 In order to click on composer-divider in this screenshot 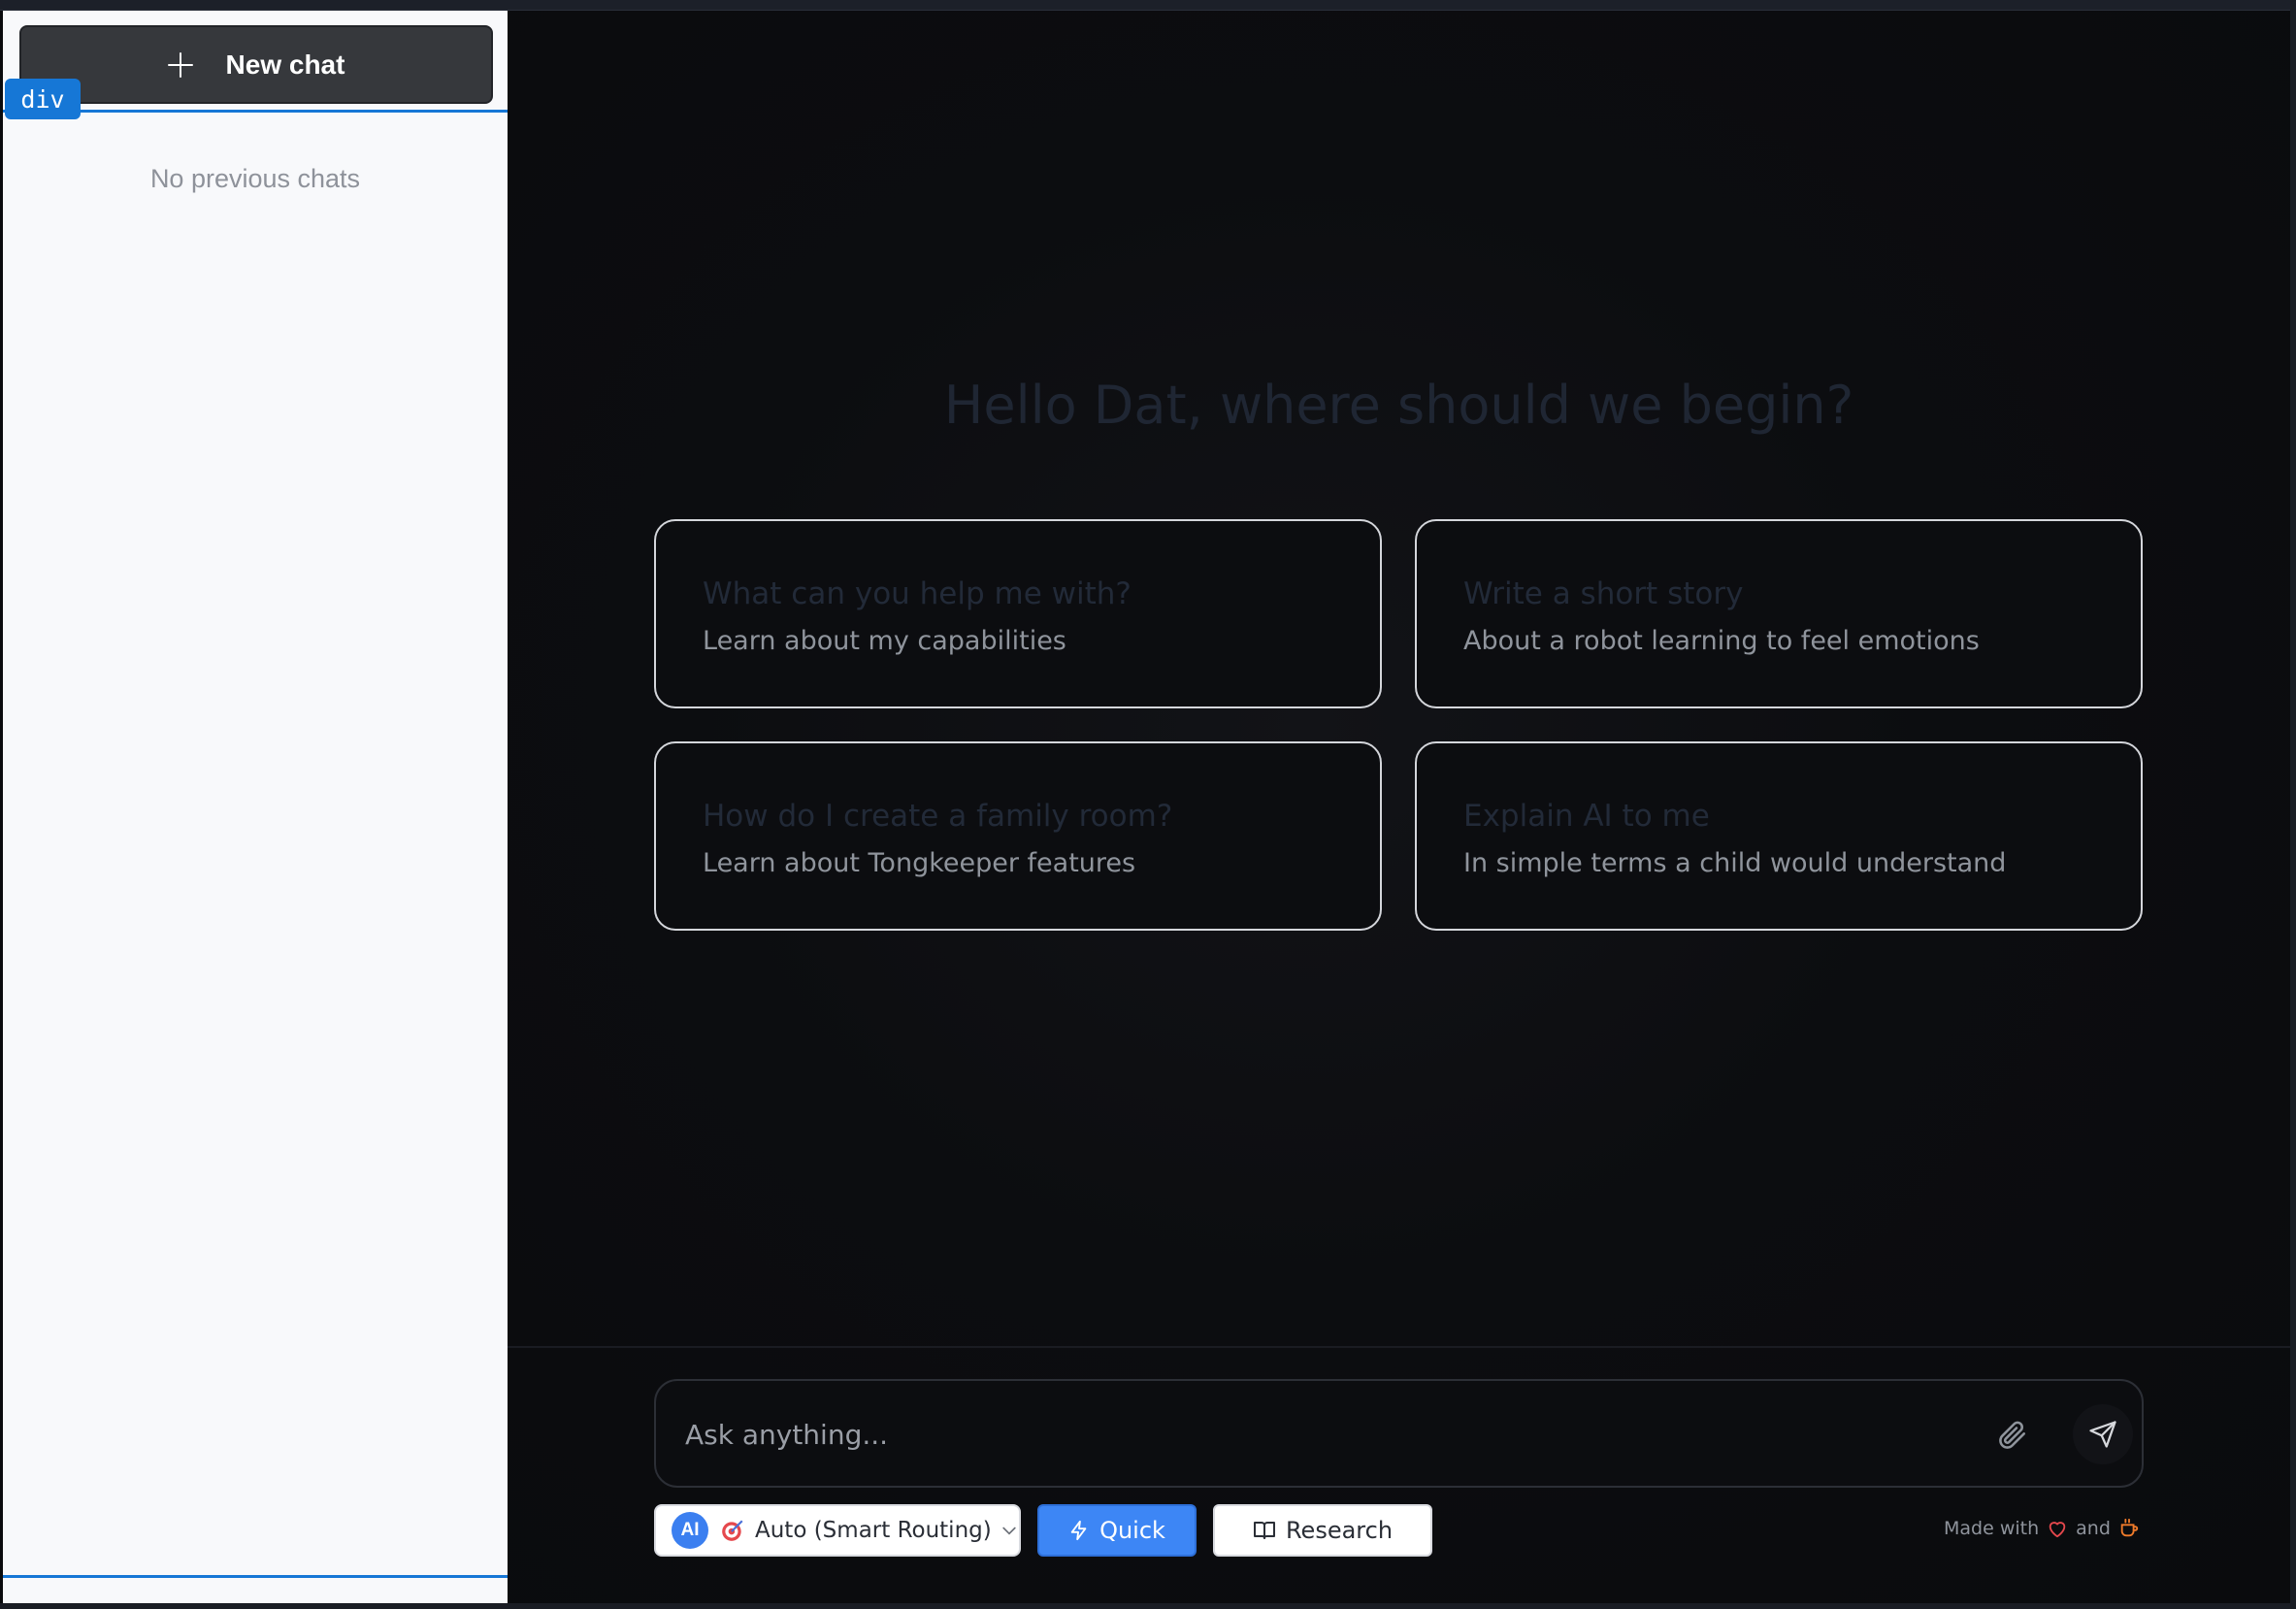, I will do `click(1399, 1347)`.